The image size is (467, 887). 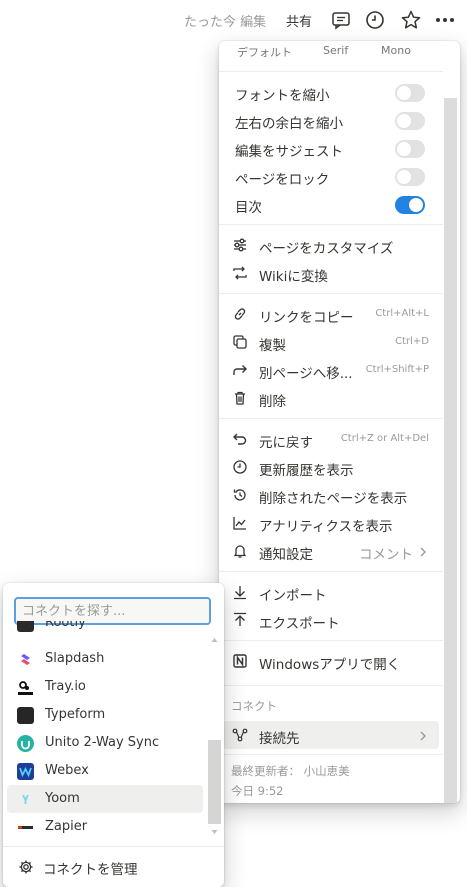 What do you see at coordinates (264, 52) in the screenshot?
I see `font-option-default: デフォルト` at bounding box center [264, 52].